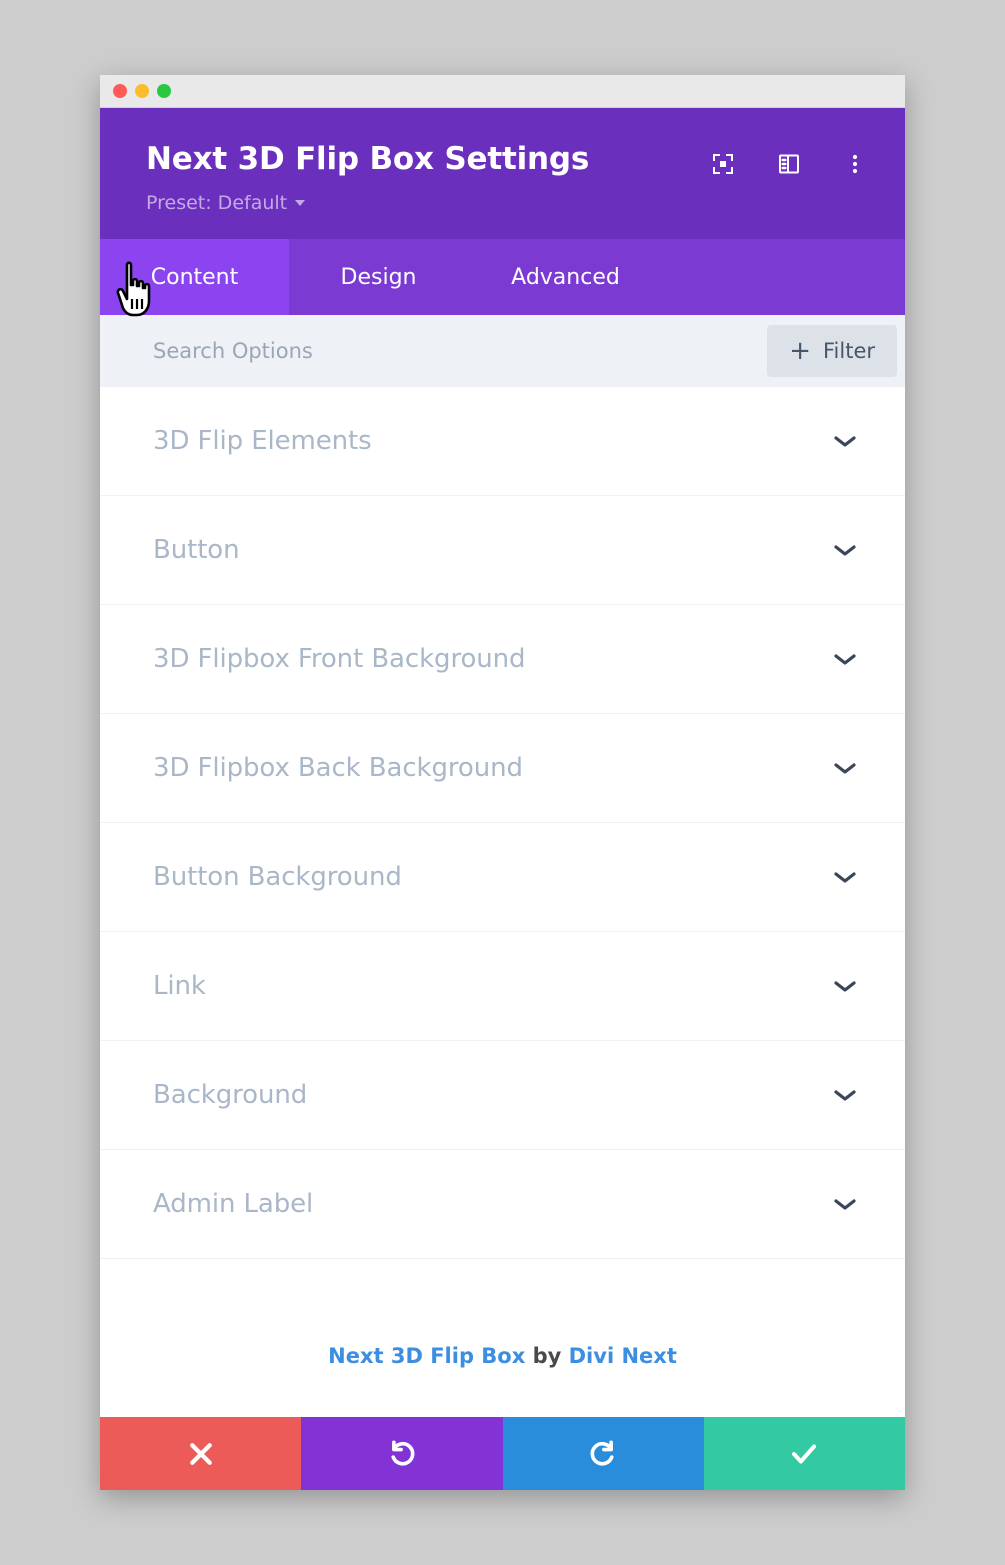  Describe the element at coordinates (277, 877) in the screenshot. I see `accordion-label: Button Background` at that location.